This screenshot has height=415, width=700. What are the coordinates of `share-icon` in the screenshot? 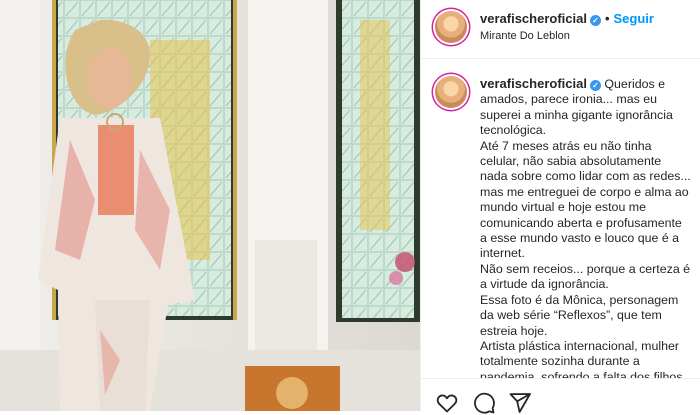 It's located at (520, 403).